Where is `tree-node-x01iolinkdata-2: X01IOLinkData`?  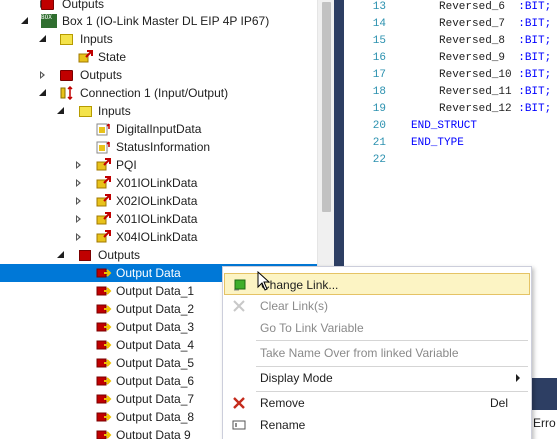
tree-node-x01iolinkdata-2: X01IOLinkData is located at coordinates (158, 219).